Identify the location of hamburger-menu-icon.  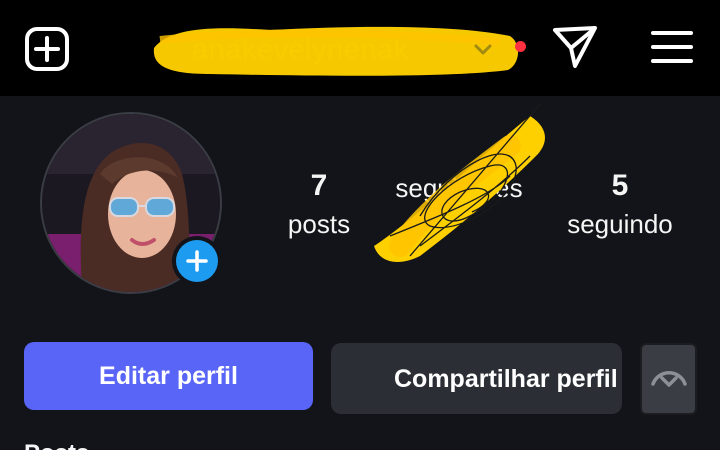
(672, 47).